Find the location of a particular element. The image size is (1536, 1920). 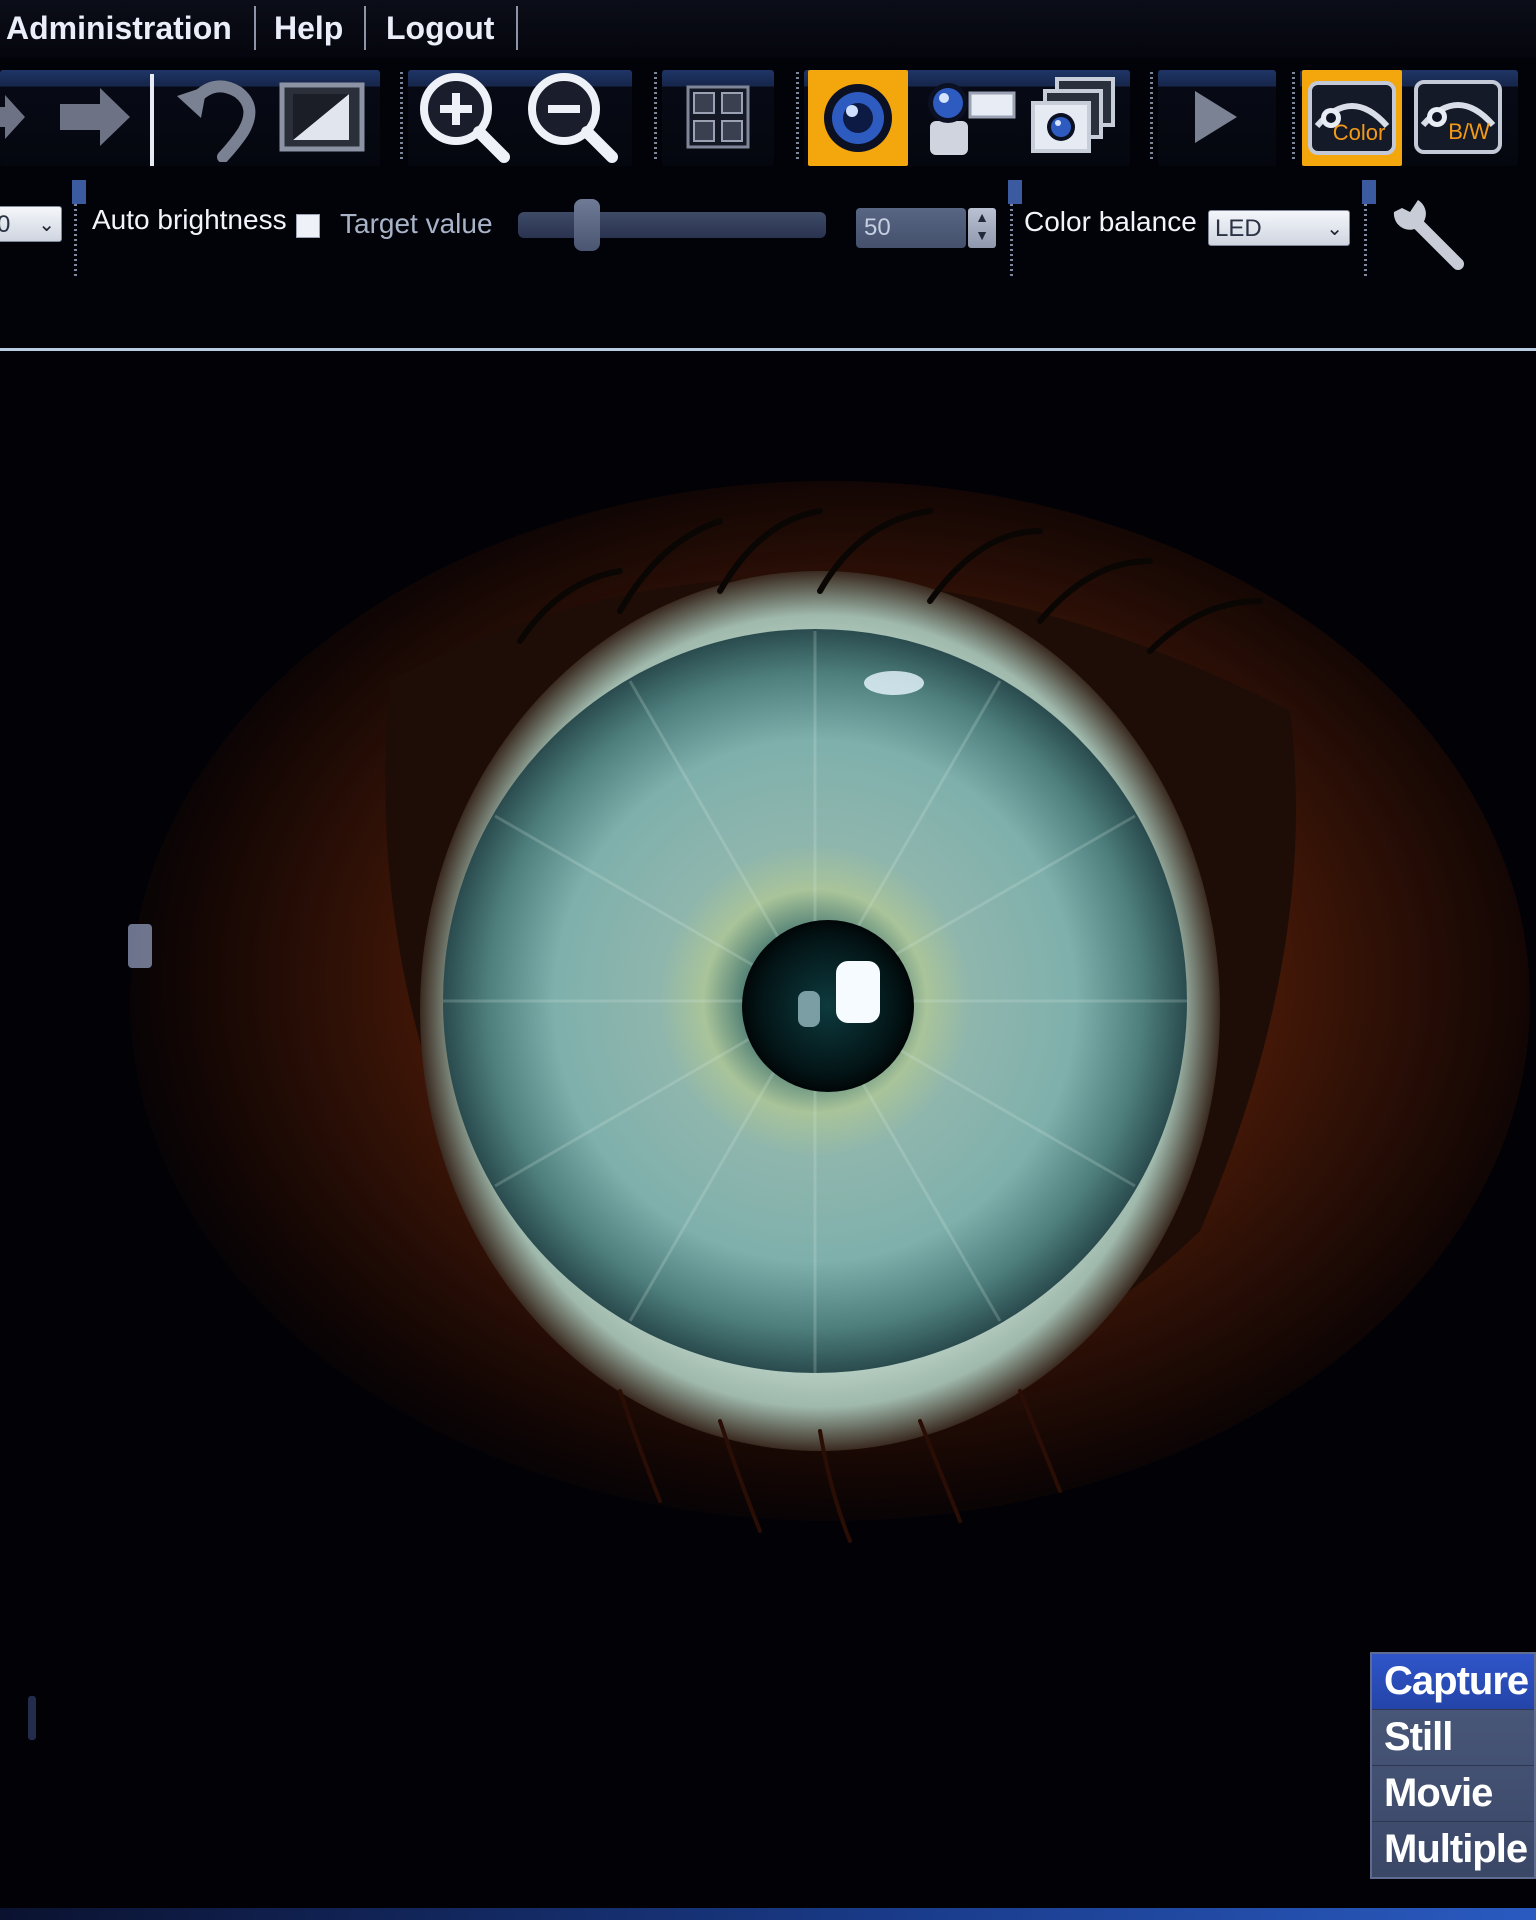

back-arrow-icon is located at coordinates (12, 117).